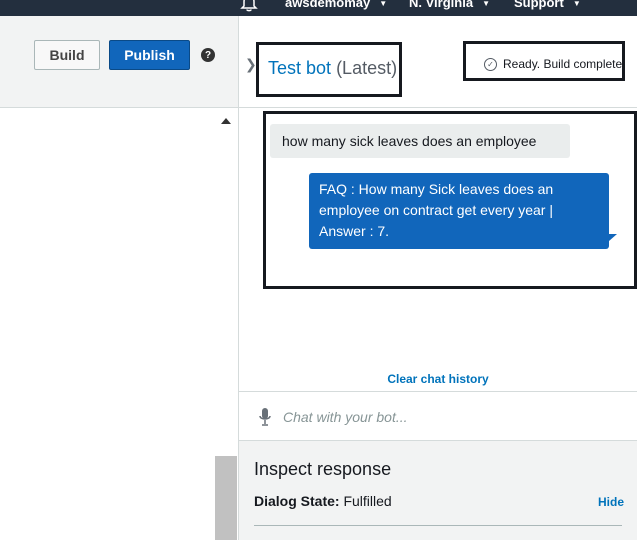 The image size is (637, 540). What do you see at coordinates (613, 237) in the screenshot?
I see `bot-message-tail` at bounding box center [613, 237].